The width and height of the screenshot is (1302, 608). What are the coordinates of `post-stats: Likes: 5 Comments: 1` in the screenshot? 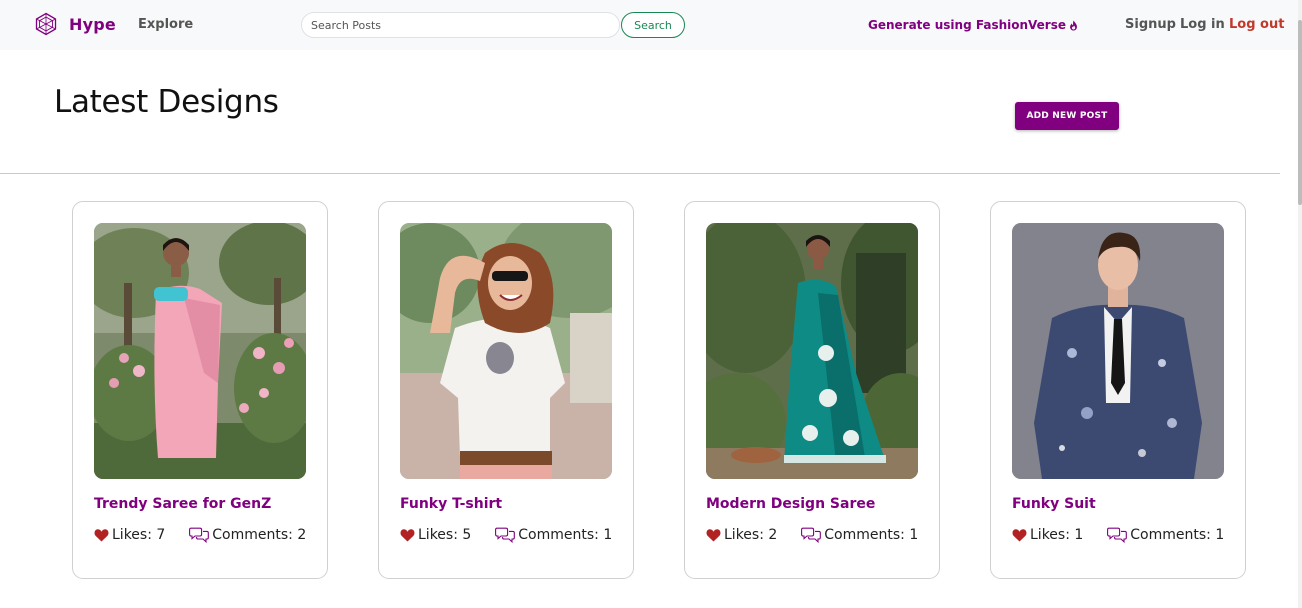 It's located at (506, 535).